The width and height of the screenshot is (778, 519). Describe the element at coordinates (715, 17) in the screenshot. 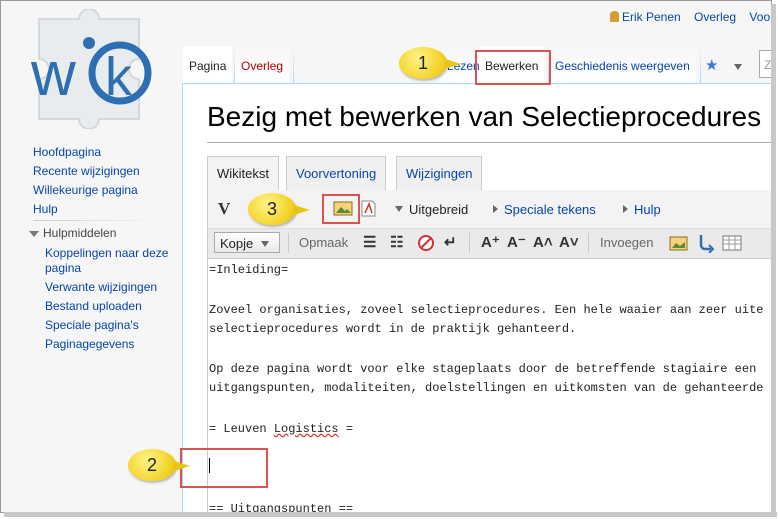

I see `user-talk-link: Overleg` at that location.